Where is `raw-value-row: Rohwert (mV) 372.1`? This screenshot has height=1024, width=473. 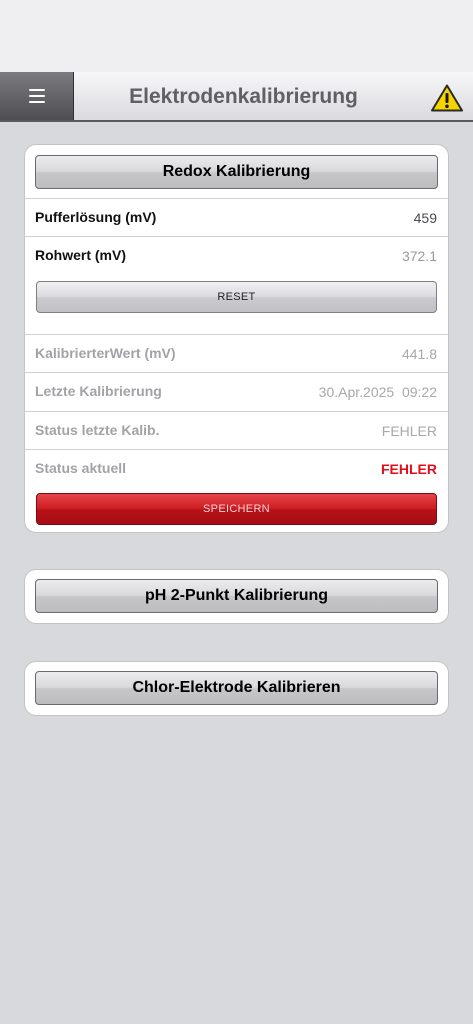
raw-value-row: Rohwert (mV) 372.1 is located at coordinates (236, 255).